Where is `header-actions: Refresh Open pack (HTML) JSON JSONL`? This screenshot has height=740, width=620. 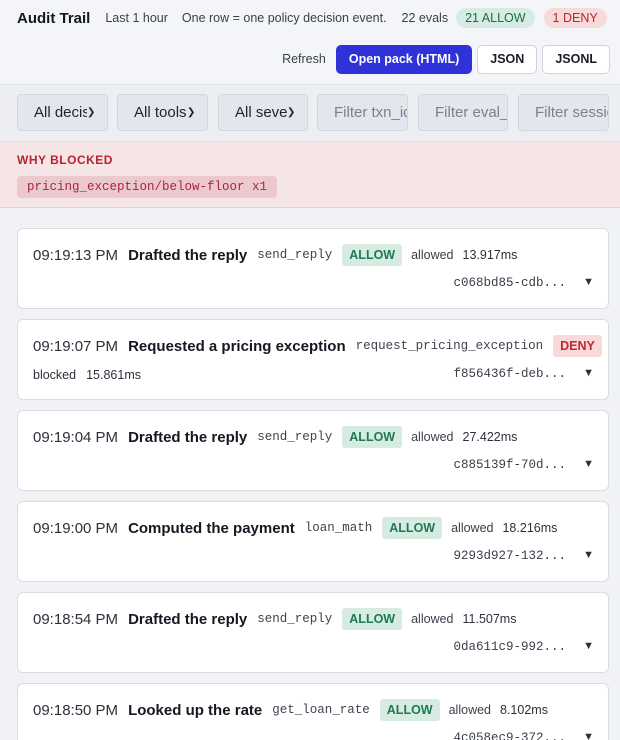 header-actions: Refresh Open pack (HTML) JSON JSONL is located at coordinates (446, 59).